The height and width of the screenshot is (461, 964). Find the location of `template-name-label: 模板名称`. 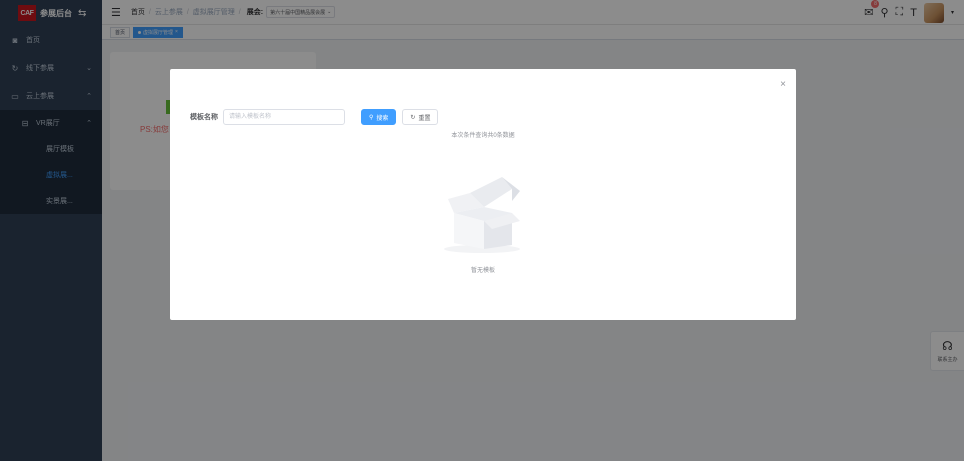

template-name-label: 模板名称 is located at coordinates (204, 117).